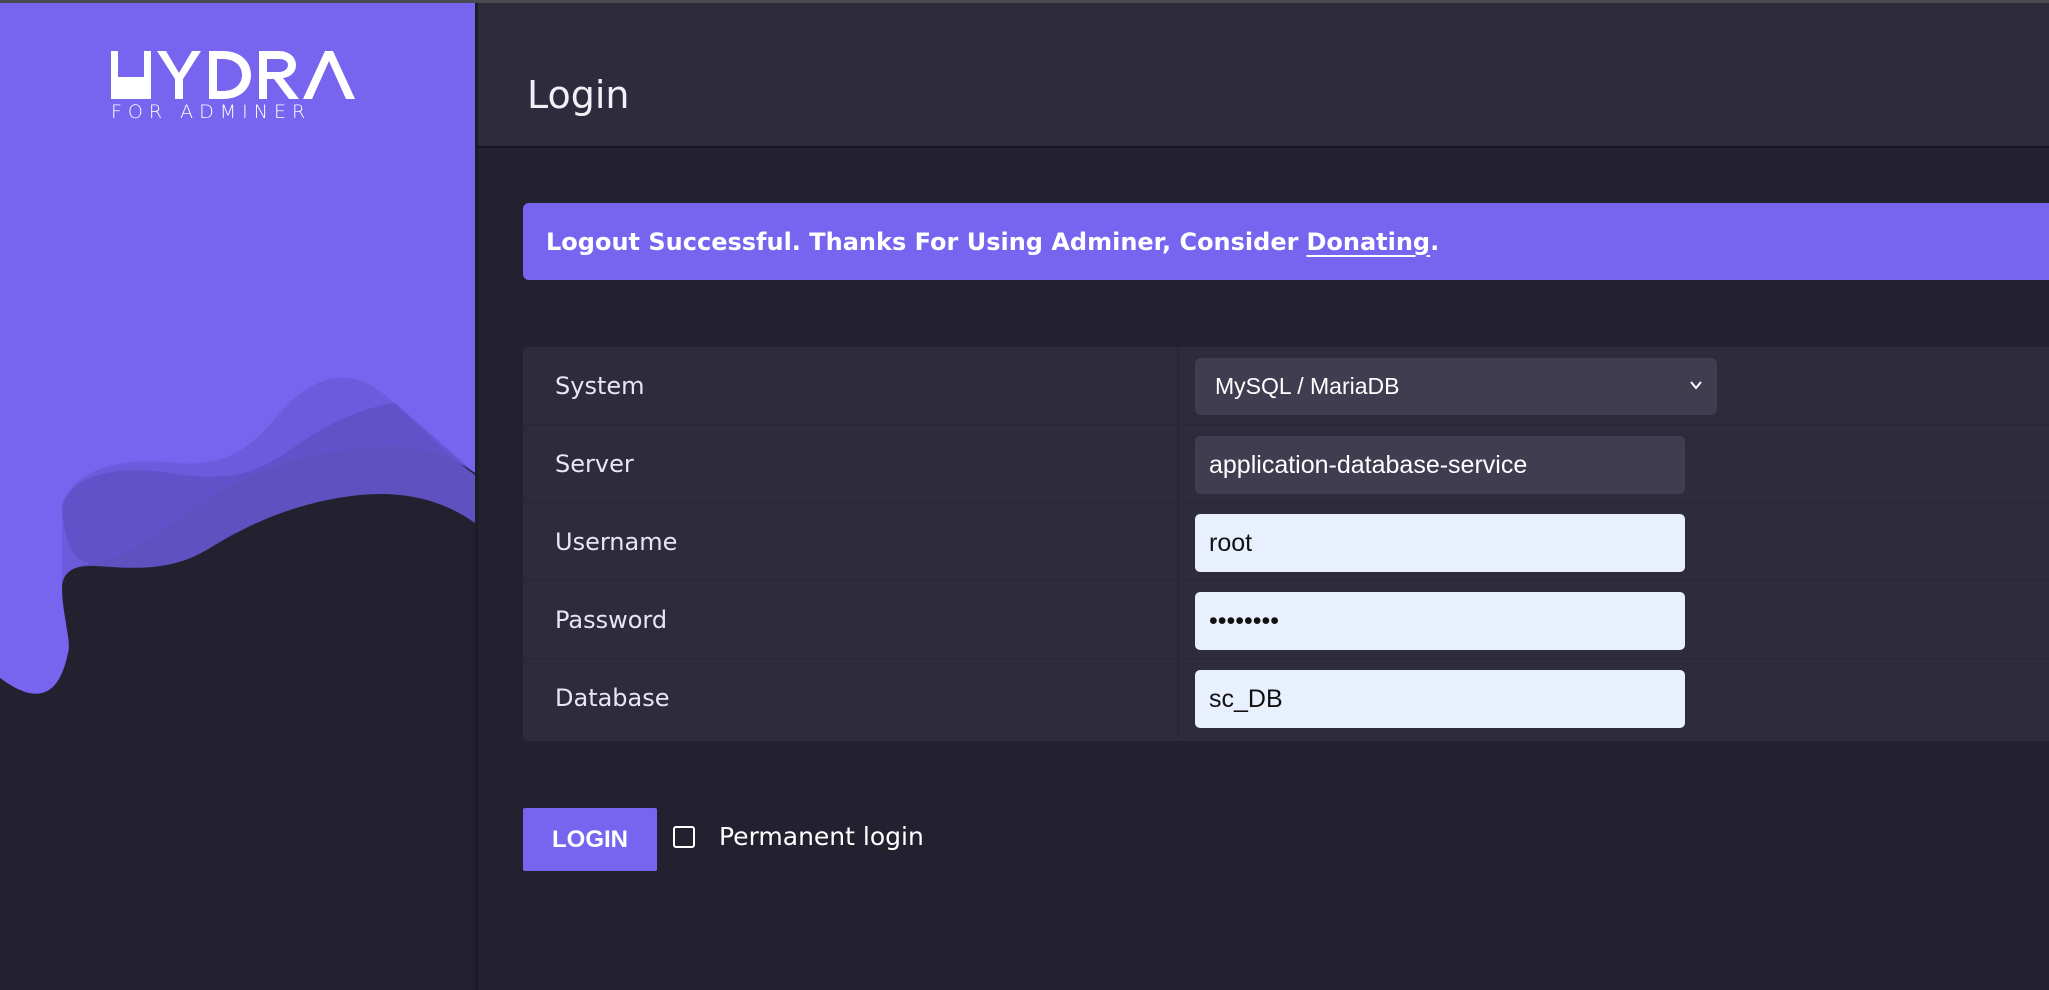  What do you see at coordinates (821, 836) in the screenshot?
I see `permanent-login-label: Permanent login` at bounding box center [821, 836].